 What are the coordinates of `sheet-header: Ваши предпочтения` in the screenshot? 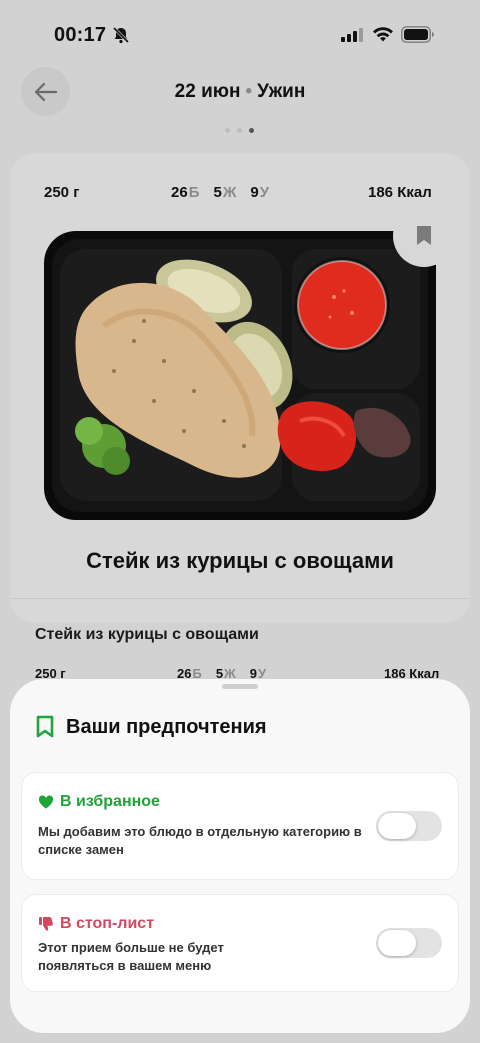 It's located at (151, 727).